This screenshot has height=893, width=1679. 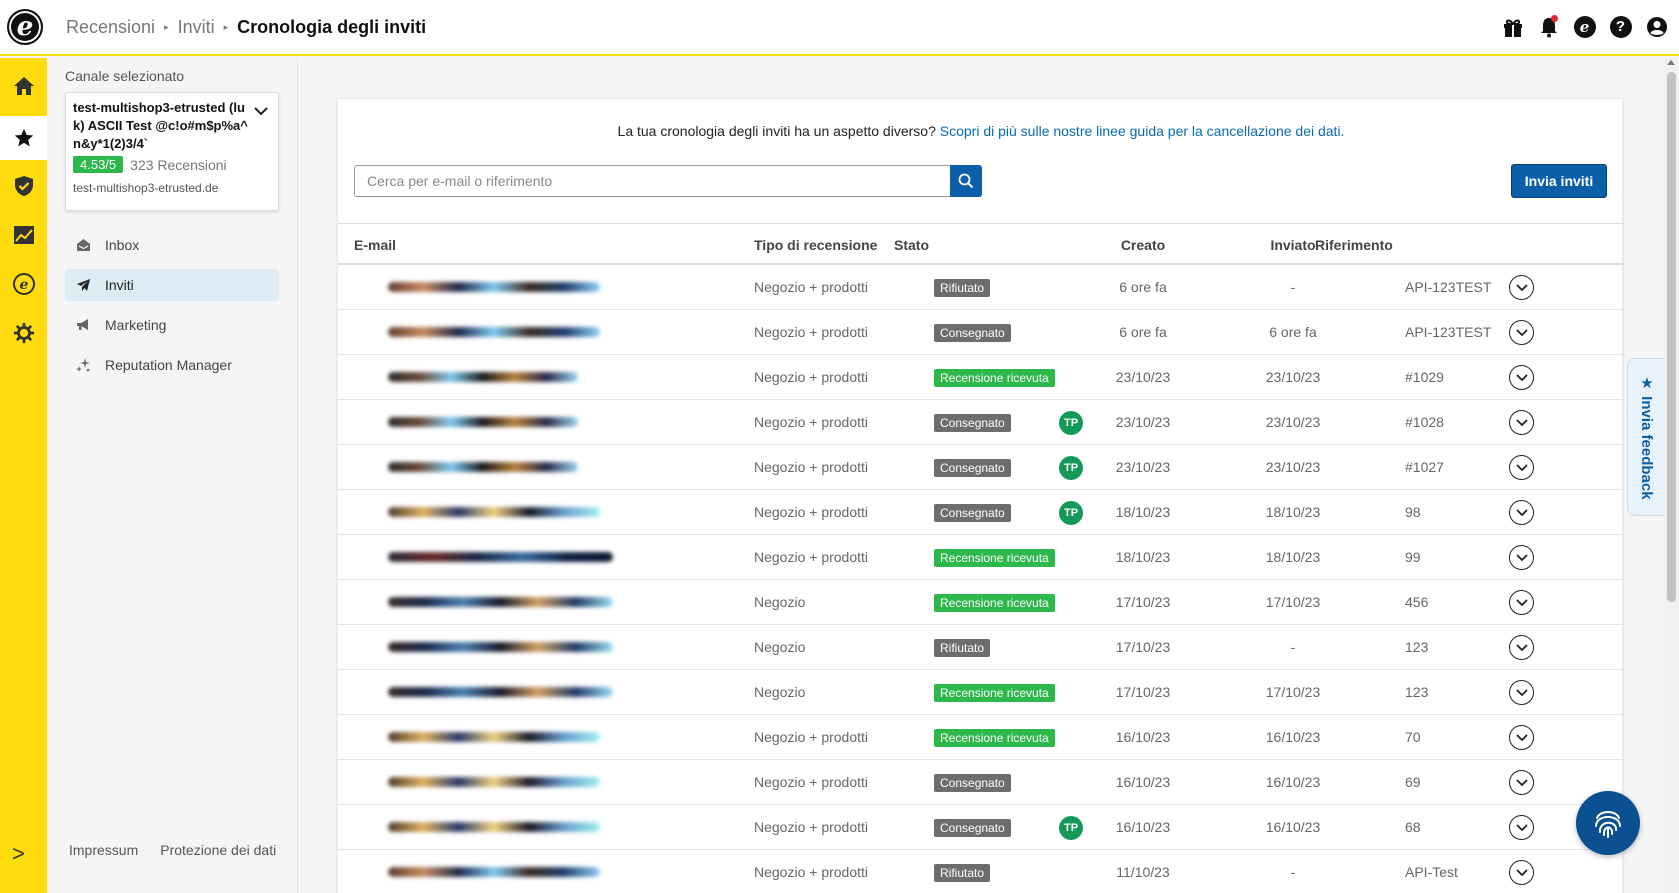 I want to click on scrollbar-thumb, so click(x=1671, y=337).